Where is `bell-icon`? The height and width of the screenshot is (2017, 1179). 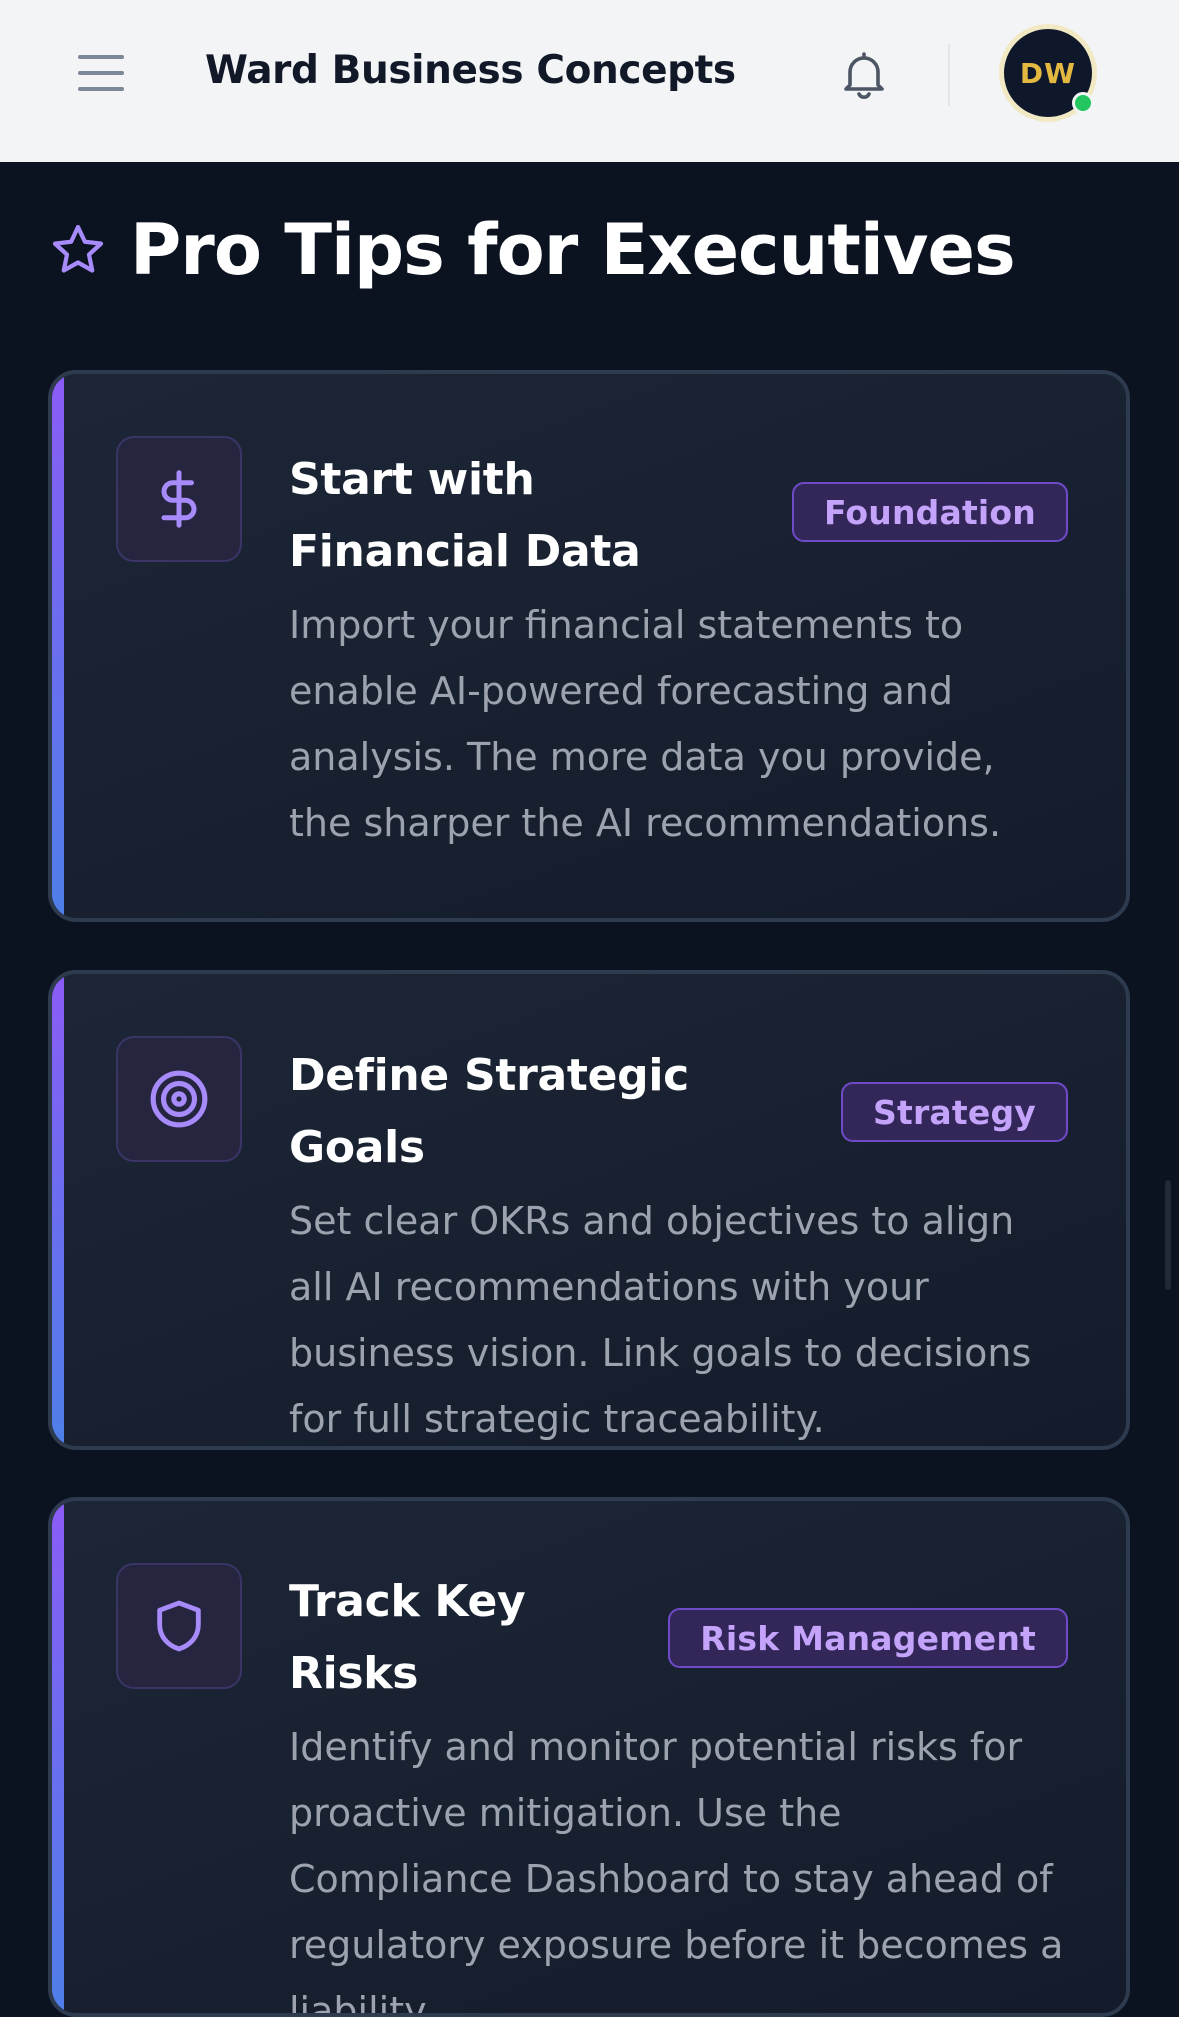
bell-icon is located at coordinates (864, 75).